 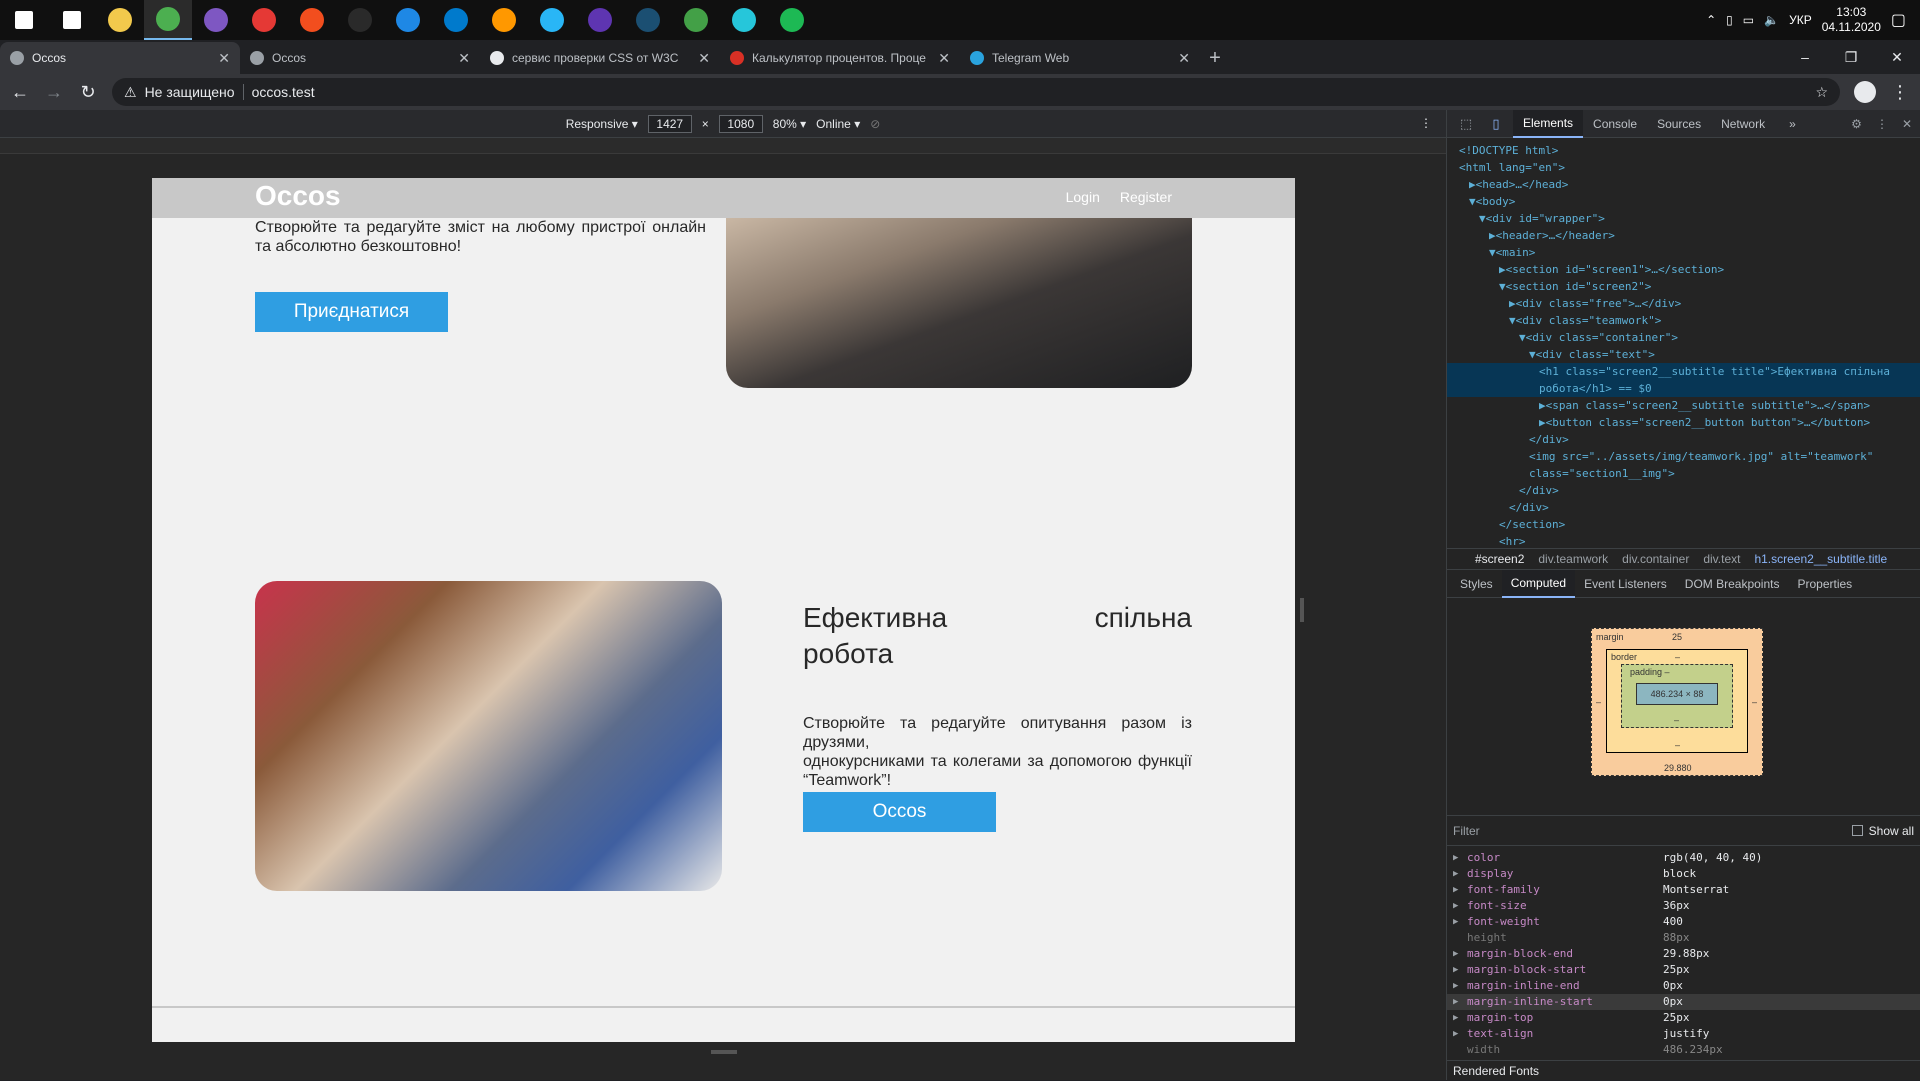 I want to click on app-purple-icon, so click(x=216, y=20).